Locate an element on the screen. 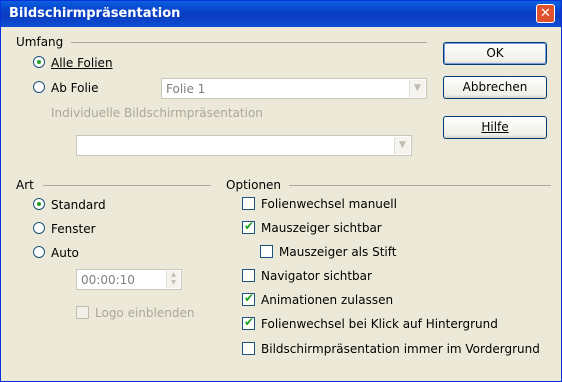 The width and height of the screenshot is (562, 382). art-separator is located at coordinates (127, 185).